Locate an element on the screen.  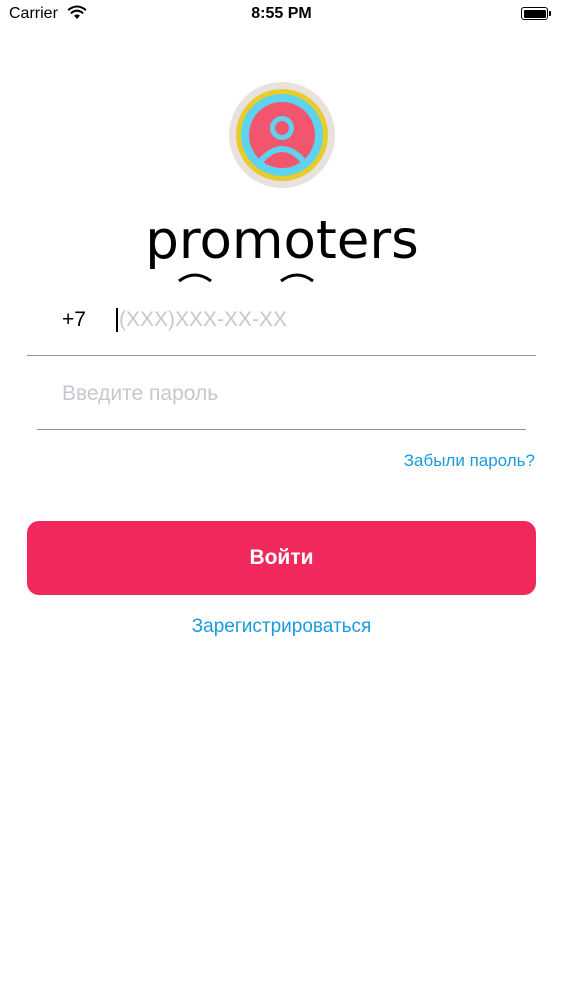
status-bar: Carrier 8:55 PM is located at coordinates (281, 15).